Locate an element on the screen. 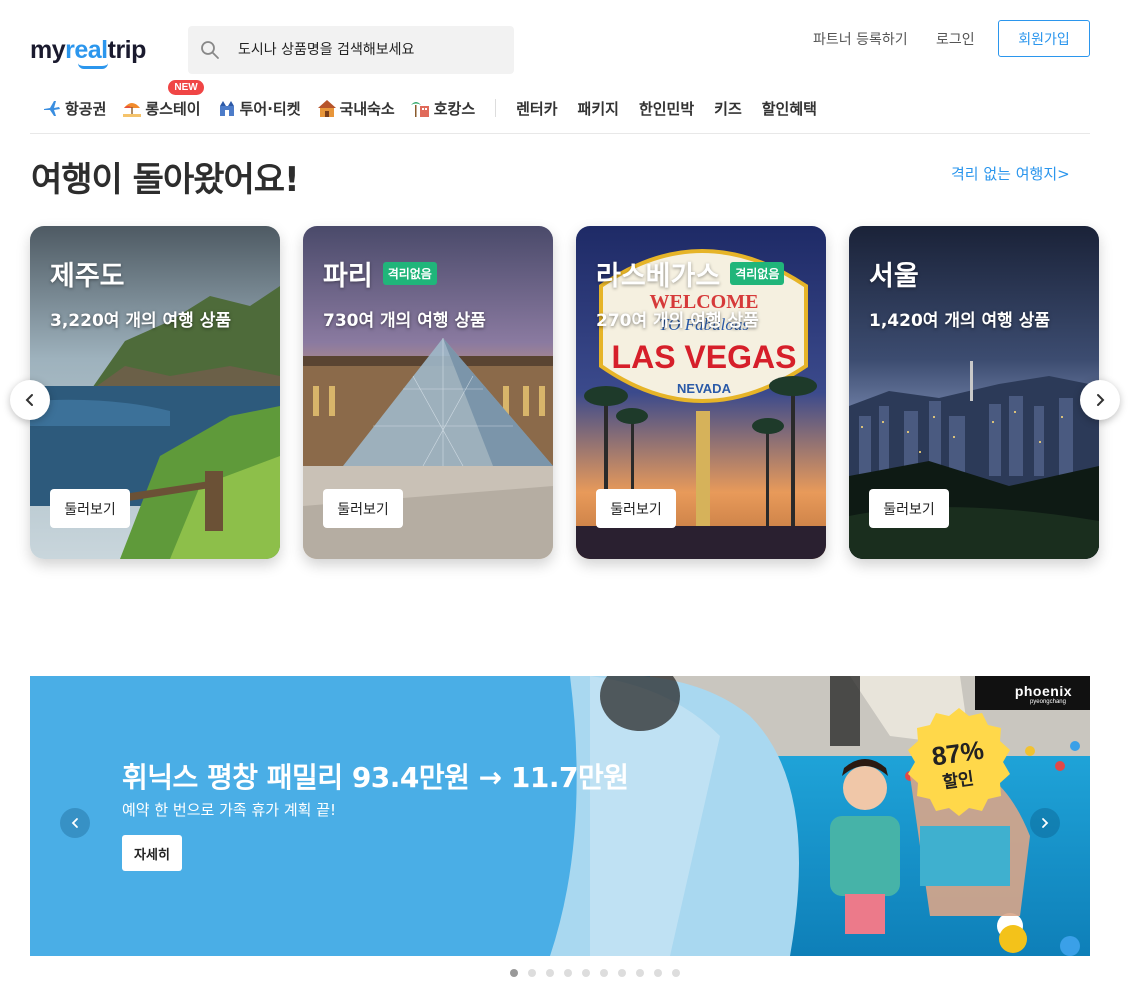 The width and height of the screenshot is (1128, 997). nav-divider is located at coordinates (496, 108).